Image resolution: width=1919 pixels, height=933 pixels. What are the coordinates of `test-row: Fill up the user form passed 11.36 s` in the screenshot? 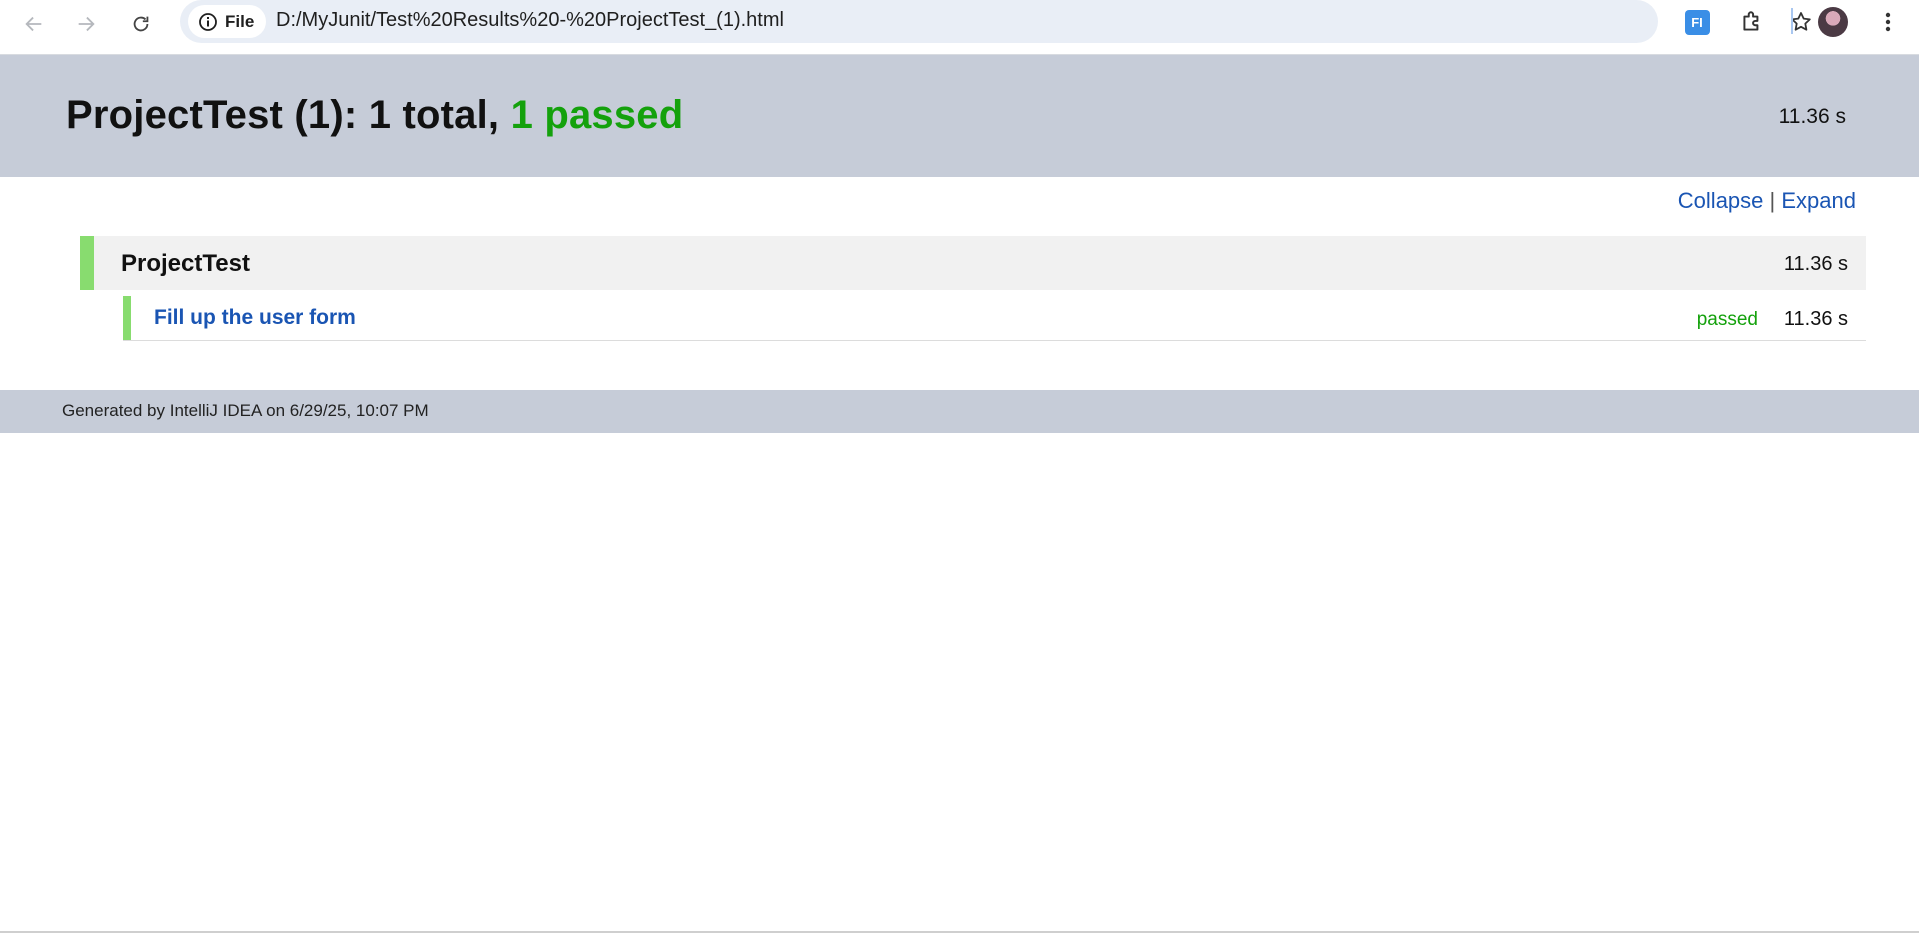 It's located at (994, 318).